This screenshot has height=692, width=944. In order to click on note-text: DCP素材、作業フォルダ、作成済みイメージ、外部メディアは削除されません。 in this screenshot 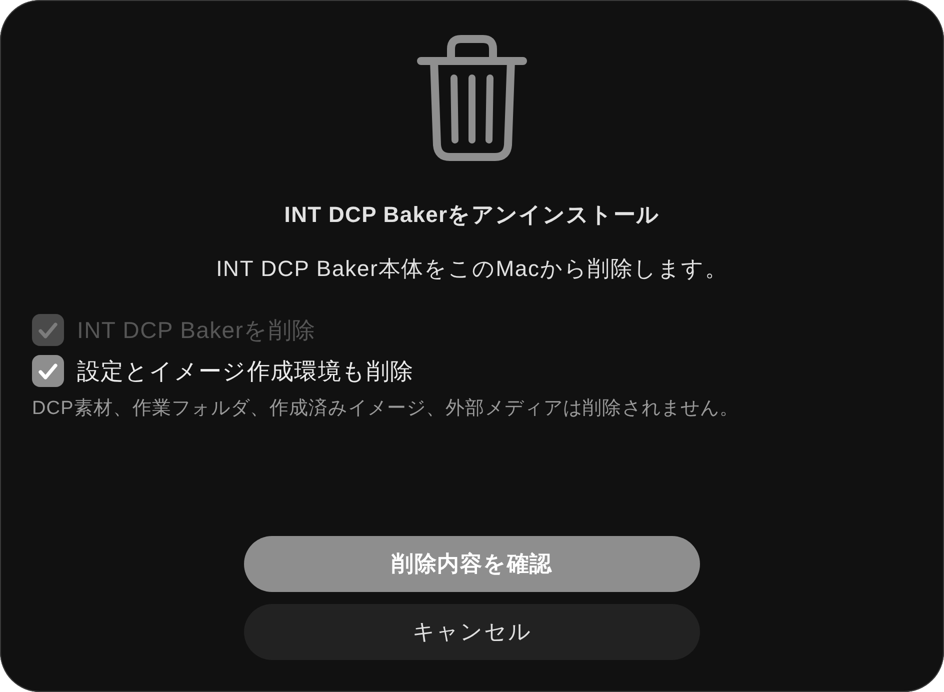, I will do `click(386, 409)`.